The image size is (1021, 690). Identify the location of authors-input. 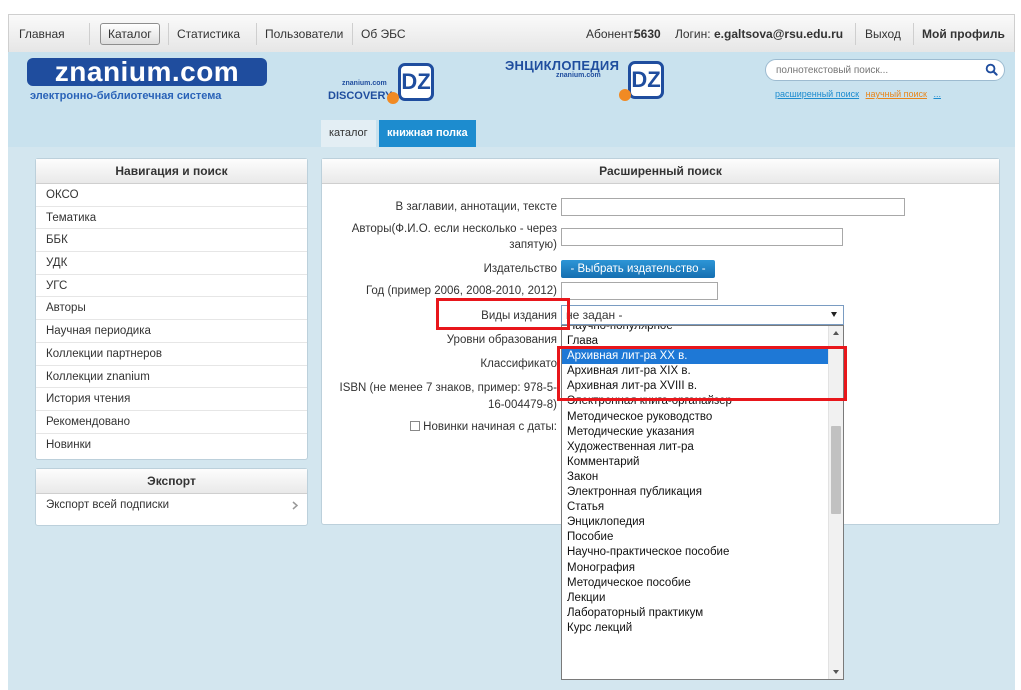
(702, 237).